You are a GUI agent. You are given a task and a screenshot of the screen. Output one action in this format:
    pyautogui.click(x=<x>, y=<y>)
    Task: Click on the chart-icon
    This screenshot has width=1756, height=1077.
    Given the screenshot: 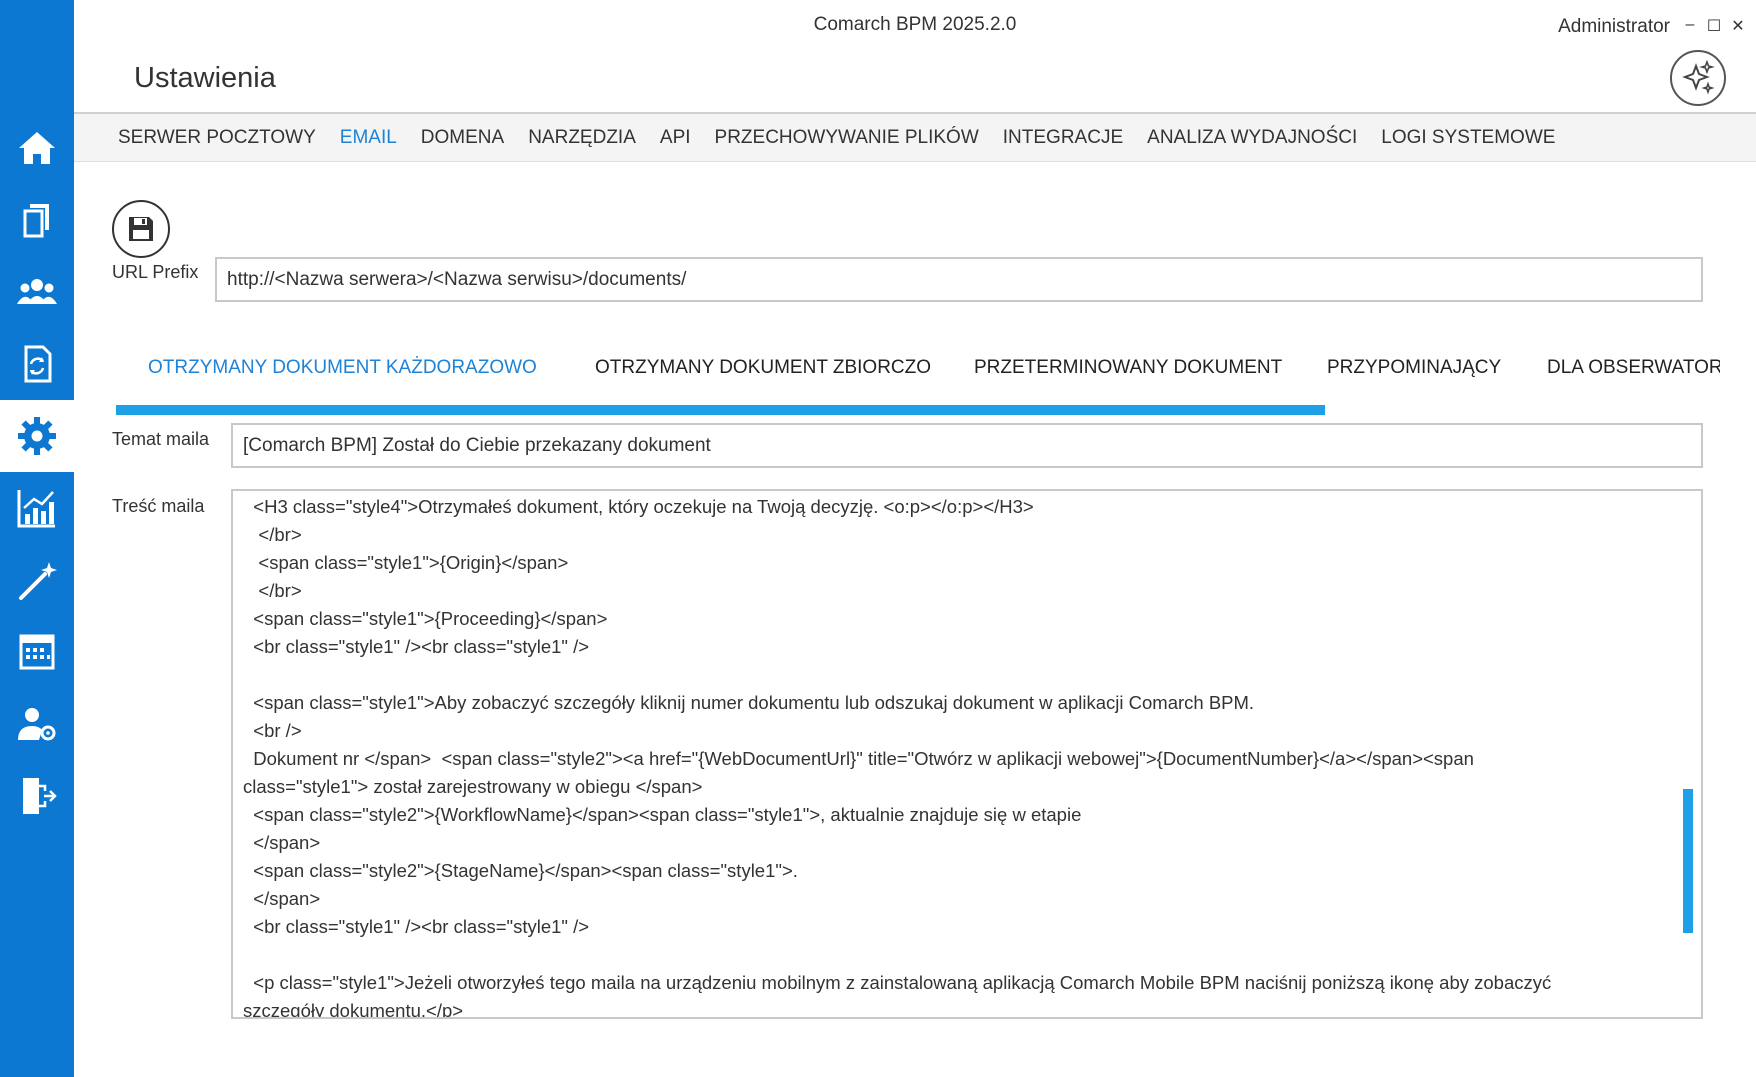 What is the action you would take?
    pyautogui.click(x=36, y=509)
    